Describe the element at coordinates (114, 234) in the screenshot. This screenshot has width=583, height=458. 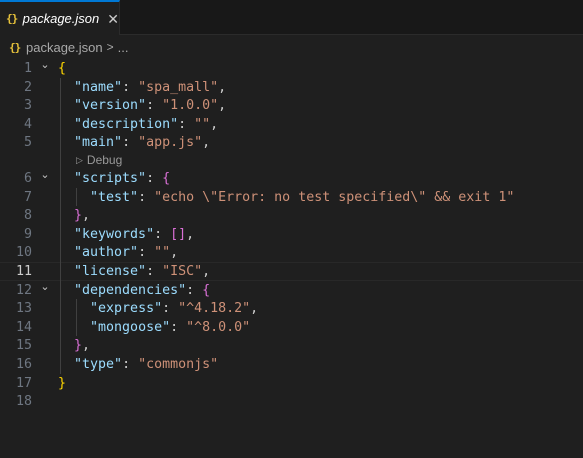
I see `code-token: "keywords"` at that location.